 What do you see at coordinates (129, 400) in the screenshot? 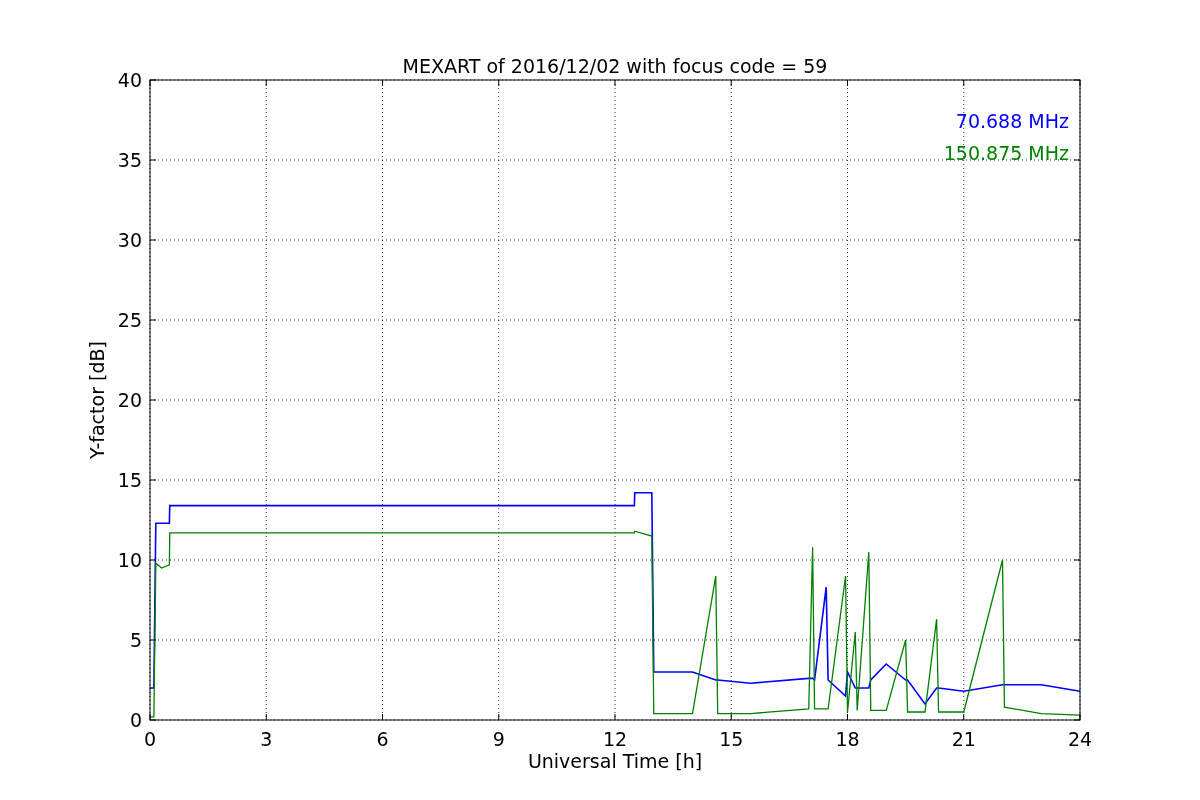
I see `y-tick-label: 20` at bounding box center [129, 400].